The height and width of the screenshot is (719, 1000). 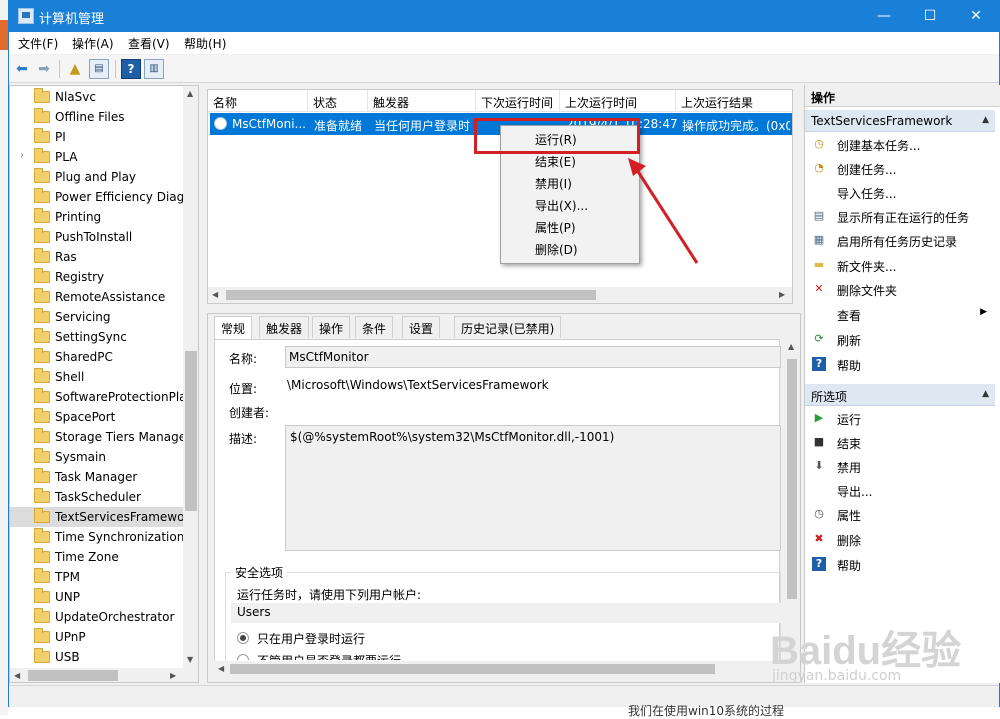 What do you see at coordinates (97, 97) in the screenshot?
I see `tree-item: NlaSvc` at bounding box center [97, 97].